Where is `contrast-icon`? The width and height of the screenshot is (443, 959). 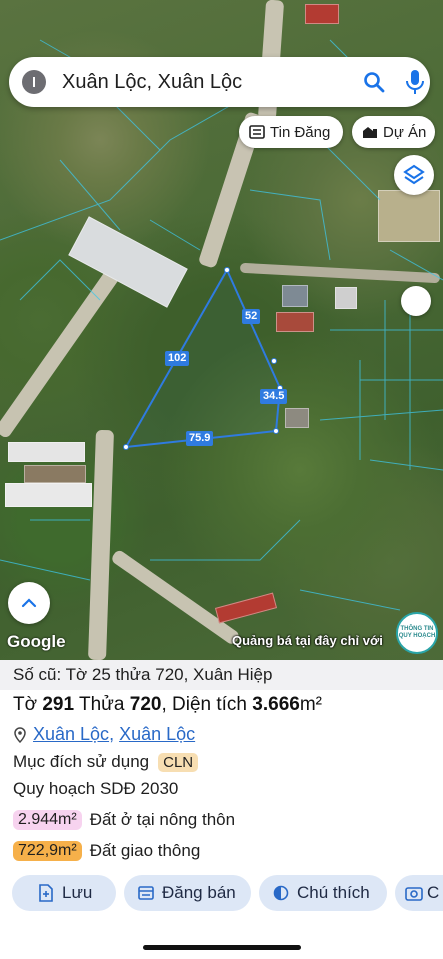 contrast-icon is located at coordinates (281, 893).